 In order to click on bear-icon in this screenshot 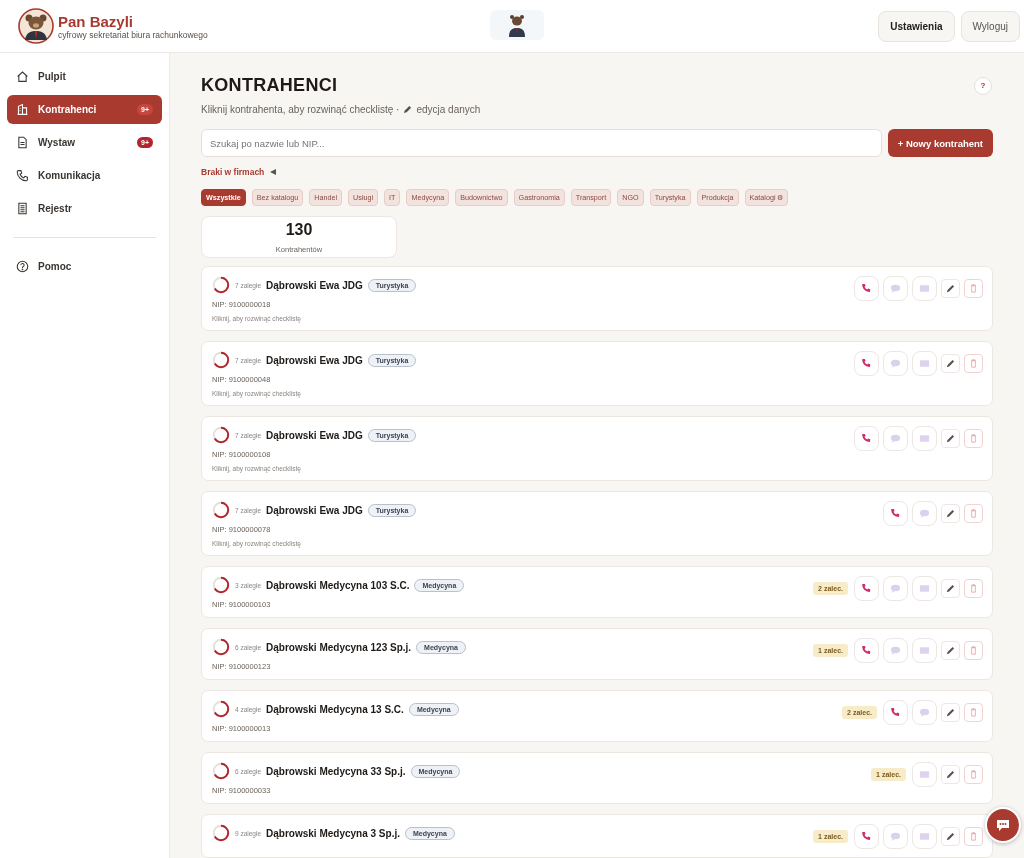, I will do `click(517, 25)`.